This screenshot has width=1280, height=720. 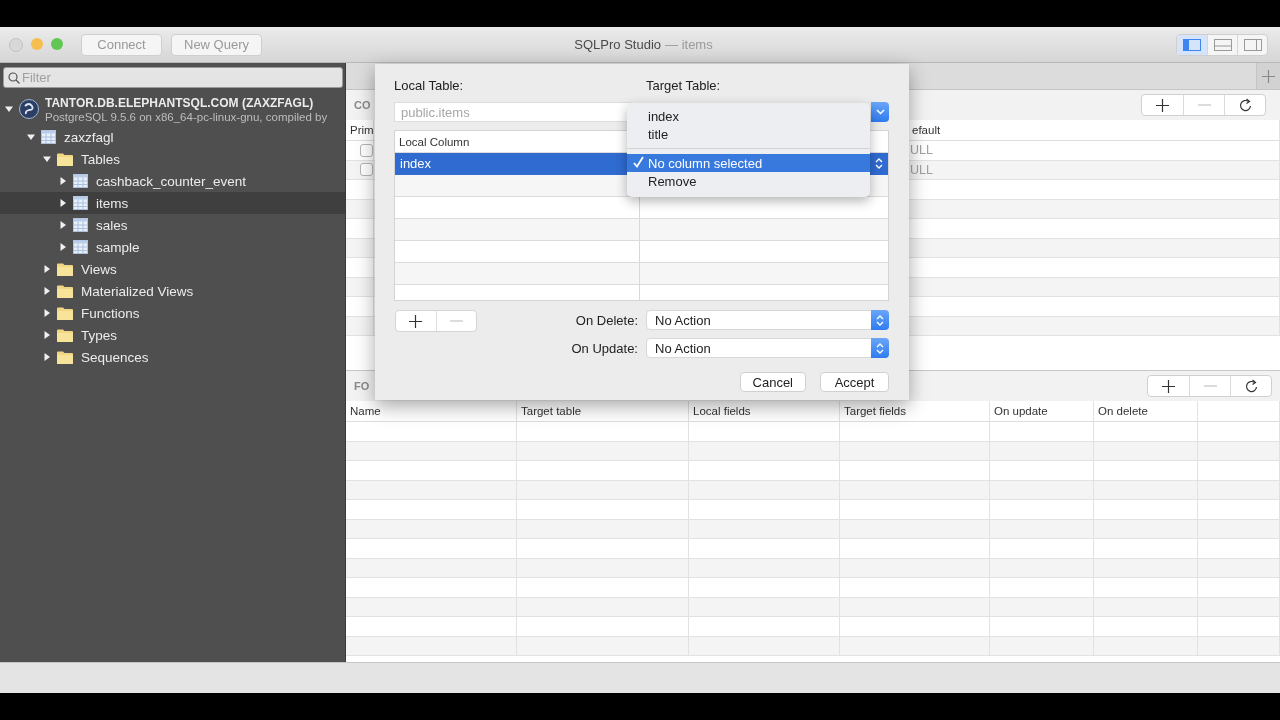 I want to click on tree-item: Views, so click(x=99, y=269).